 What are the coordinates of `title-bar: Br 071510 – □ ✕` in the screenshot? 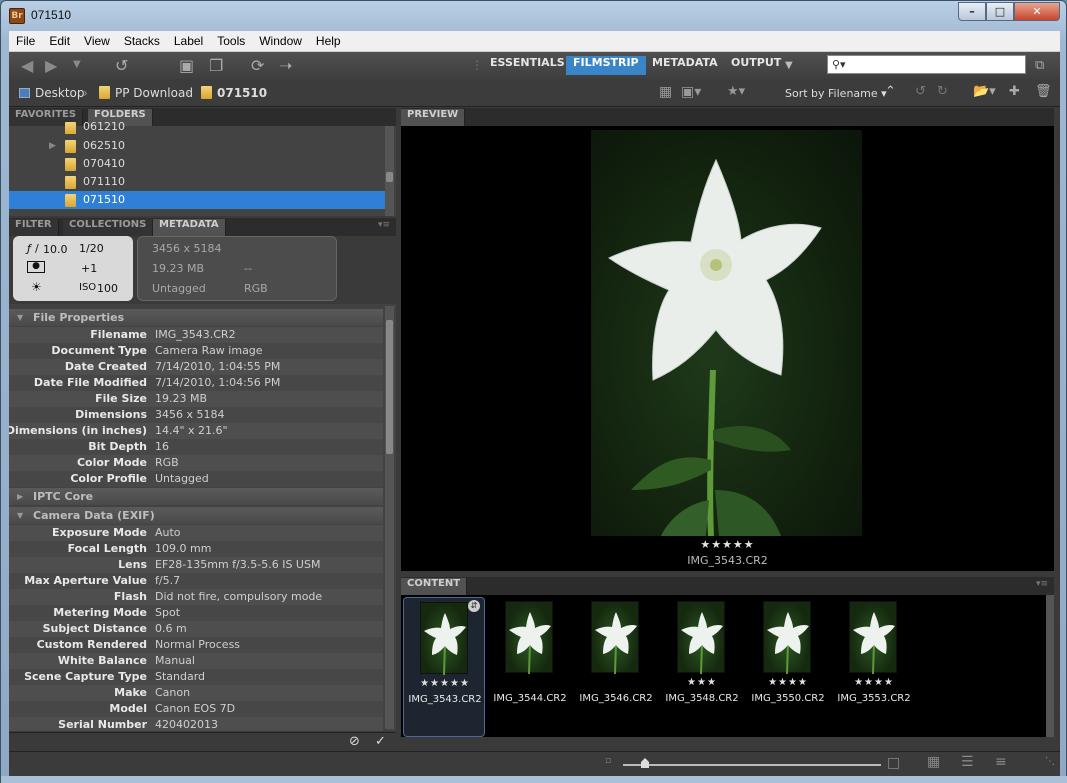 It's located at (533, 16).